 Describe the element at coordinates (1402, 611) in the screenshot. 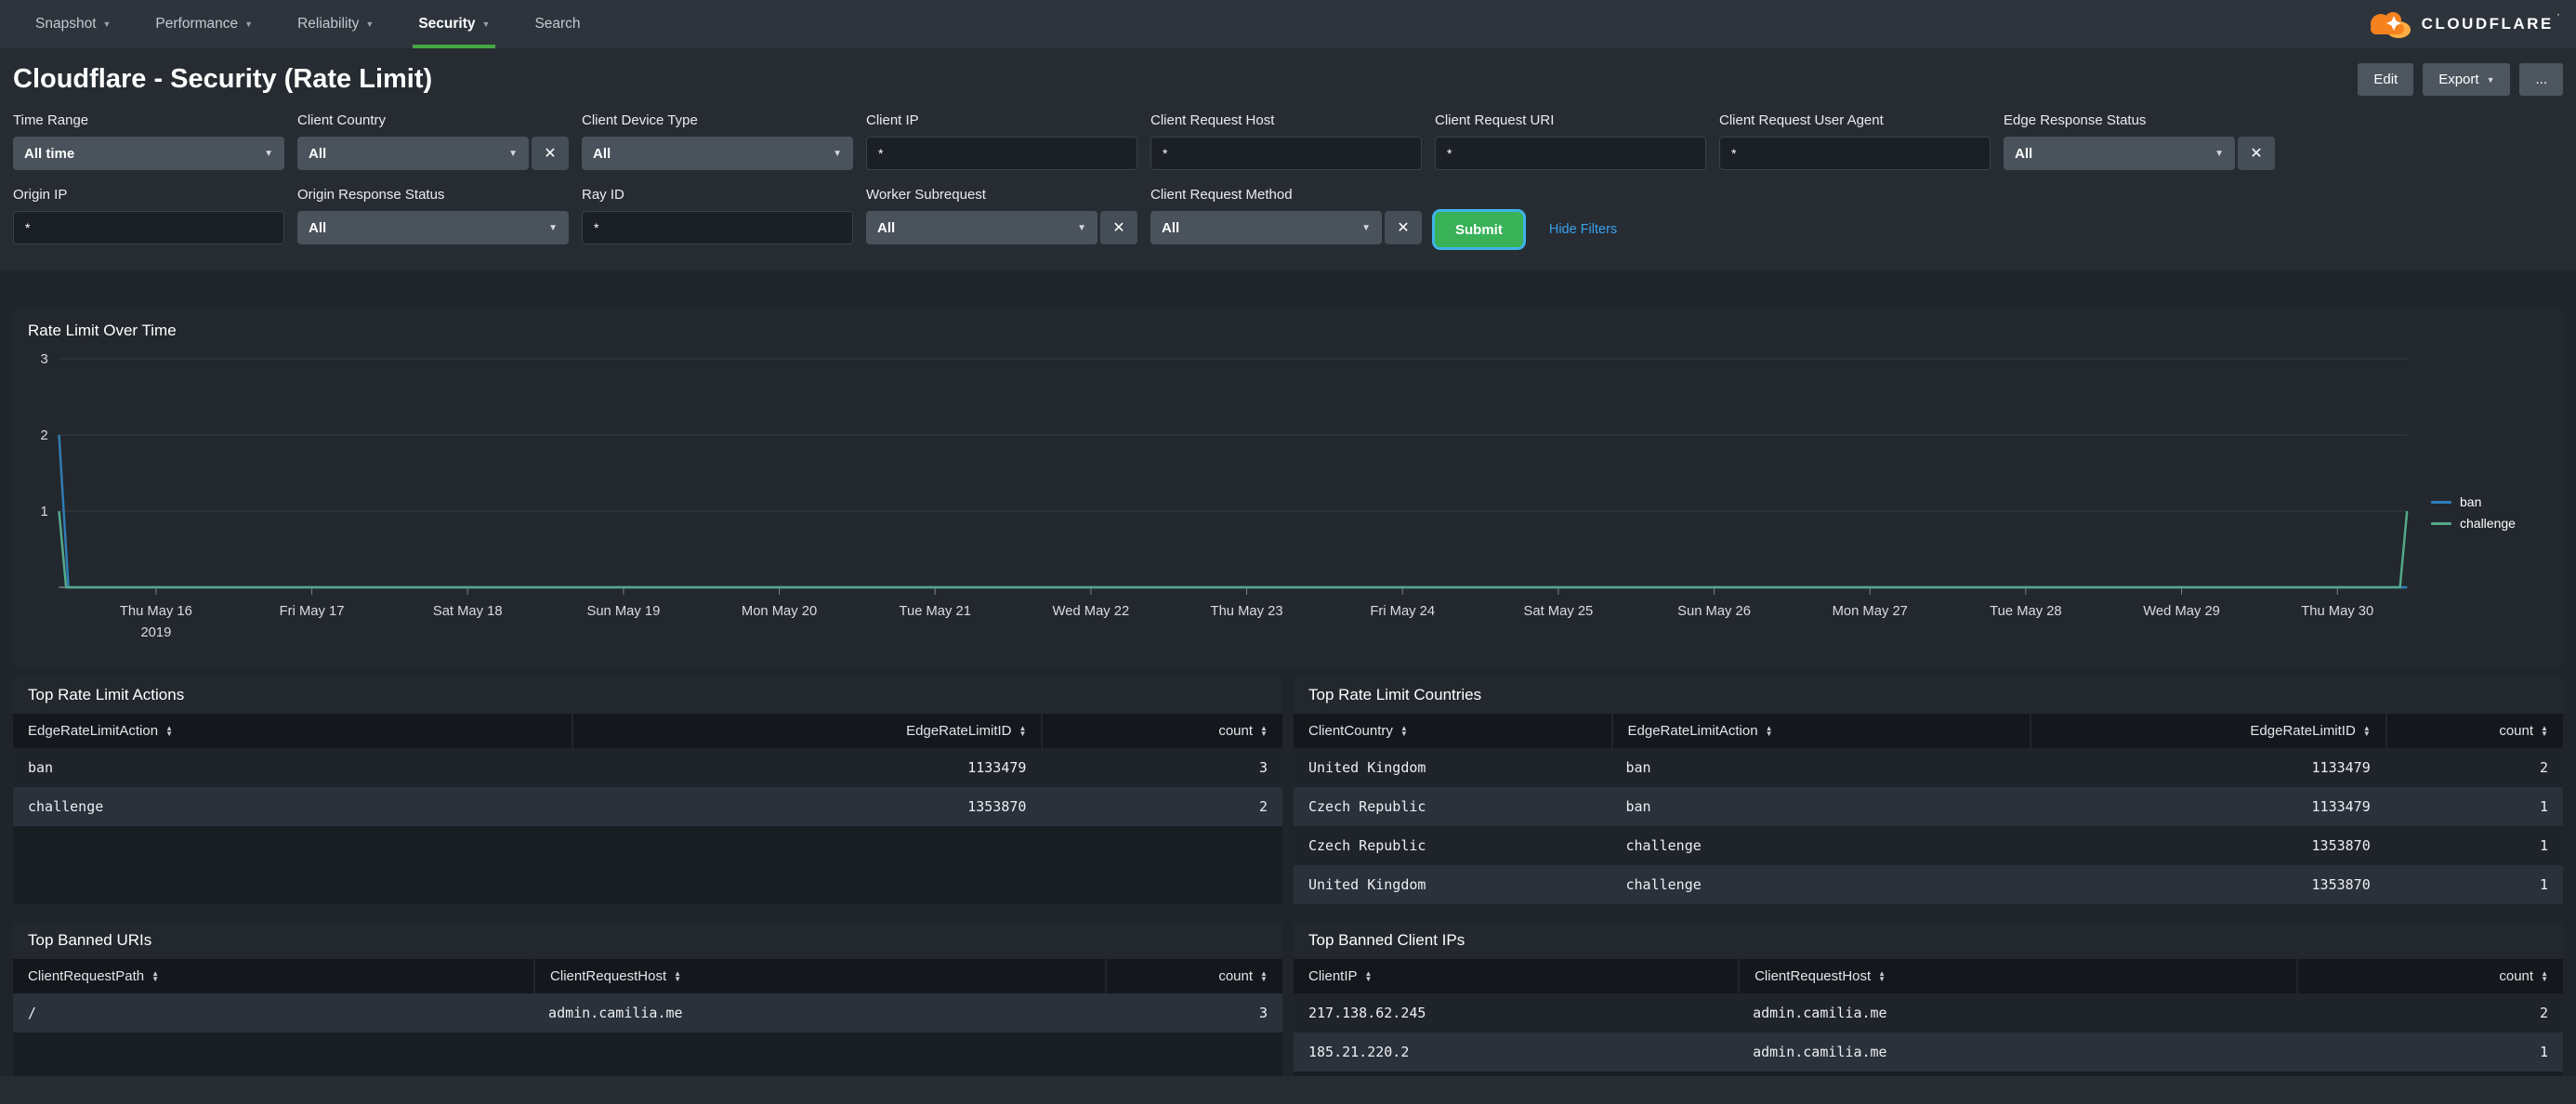

I see `svg-text: Fri May 24` at that location.